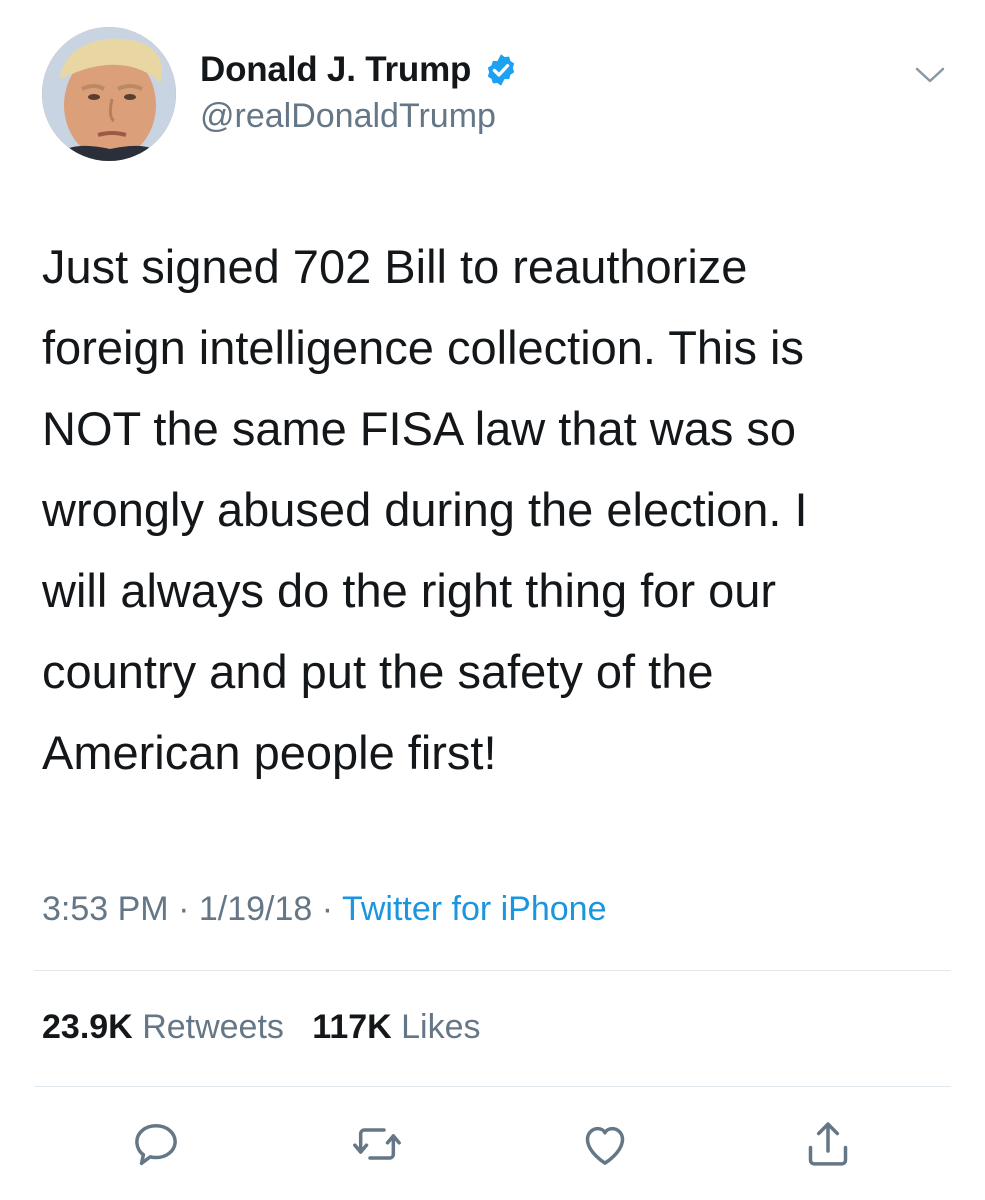 The width and height of the screenshot is (985, 1200). Describe the element at coordinates (396, 1027) in the screenshot. I see `likes-stat: 117K Likes` at that location.